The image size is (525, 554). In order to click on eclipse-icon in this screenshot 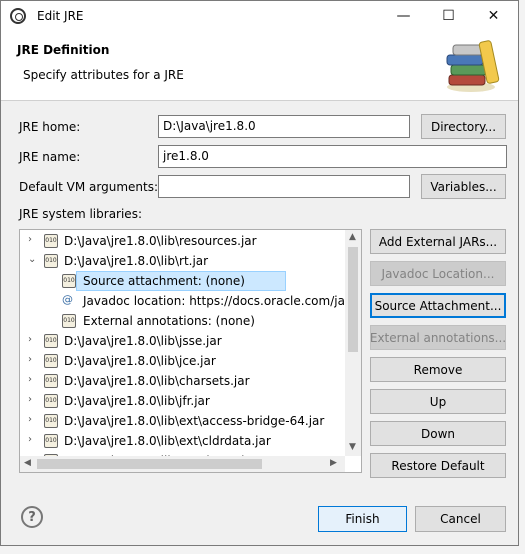, I will do `click(18, 16)`.